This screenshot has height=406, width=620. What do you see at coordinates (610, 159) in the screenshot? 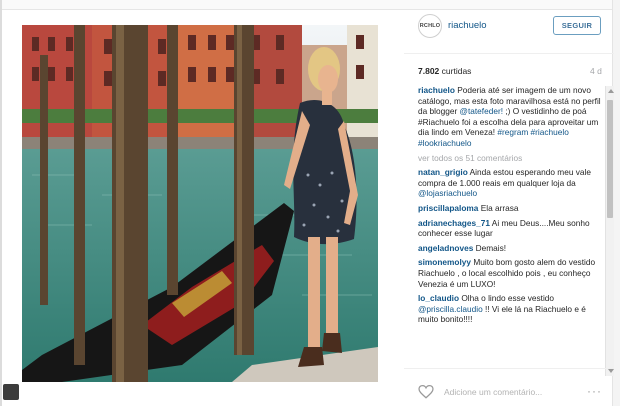
I see `scrollbar-thumb` at bounding box center [610, 159].